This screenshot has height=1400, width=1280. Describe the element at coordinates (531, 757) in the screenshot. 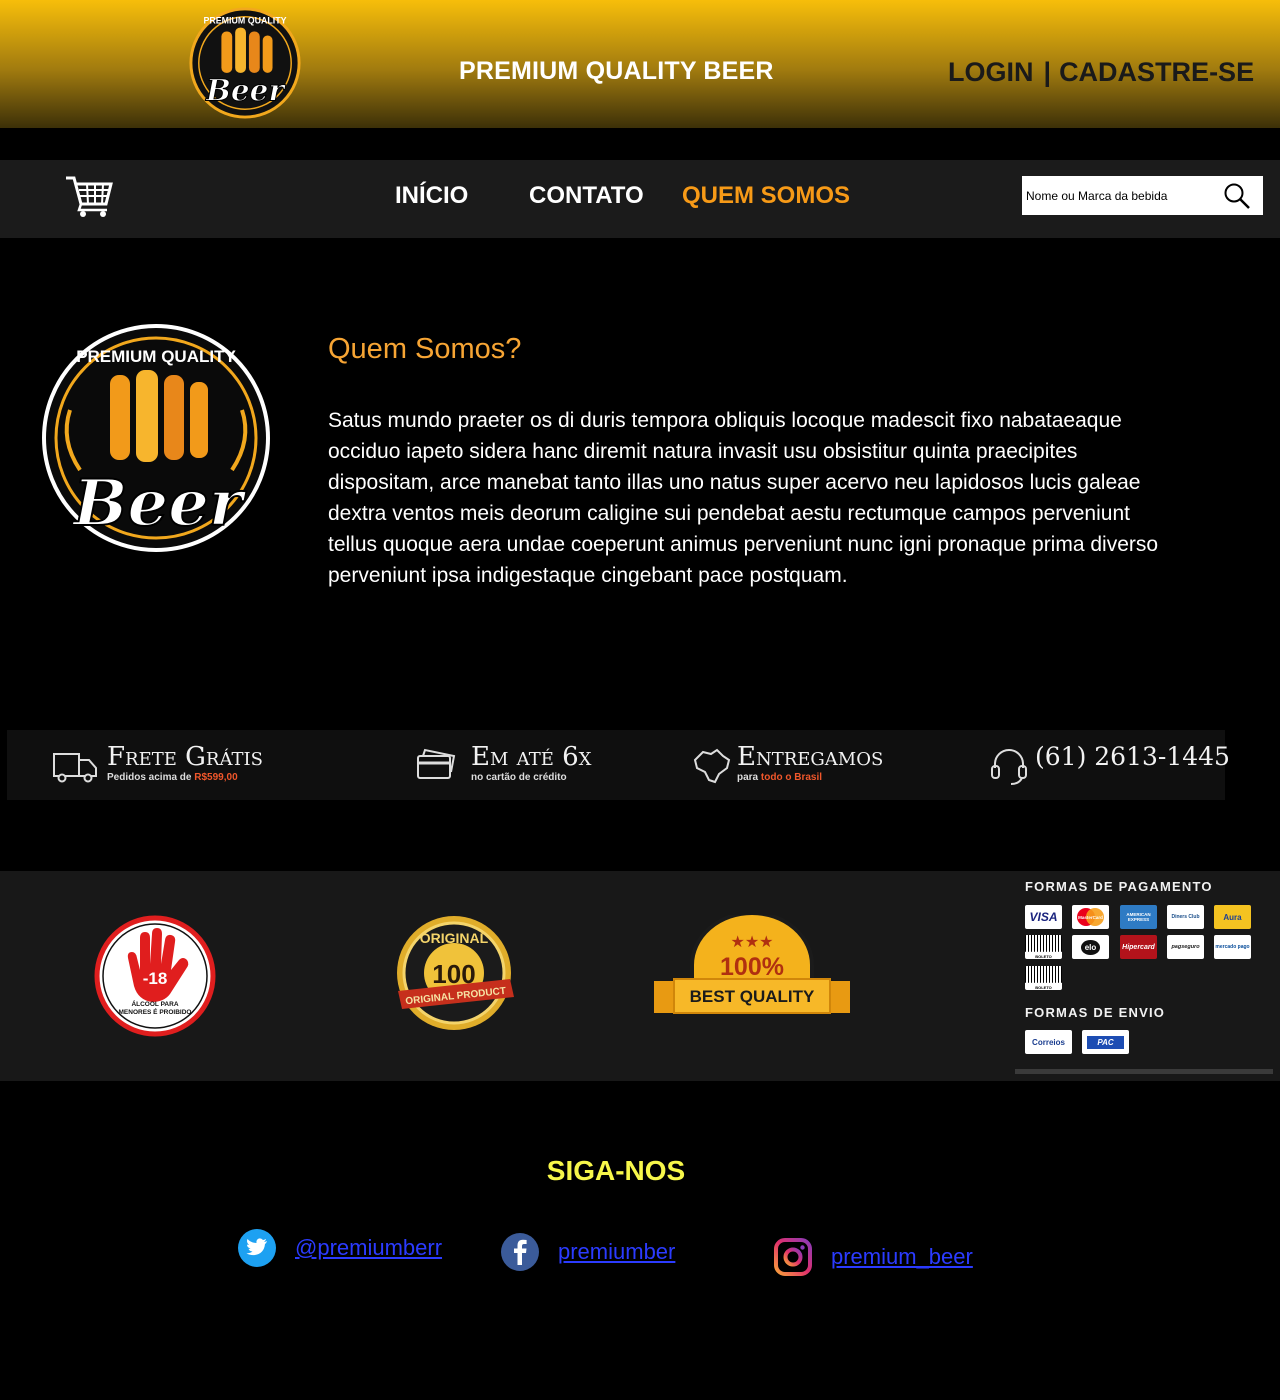

I see `feature-title: Em até 6x` at that location.